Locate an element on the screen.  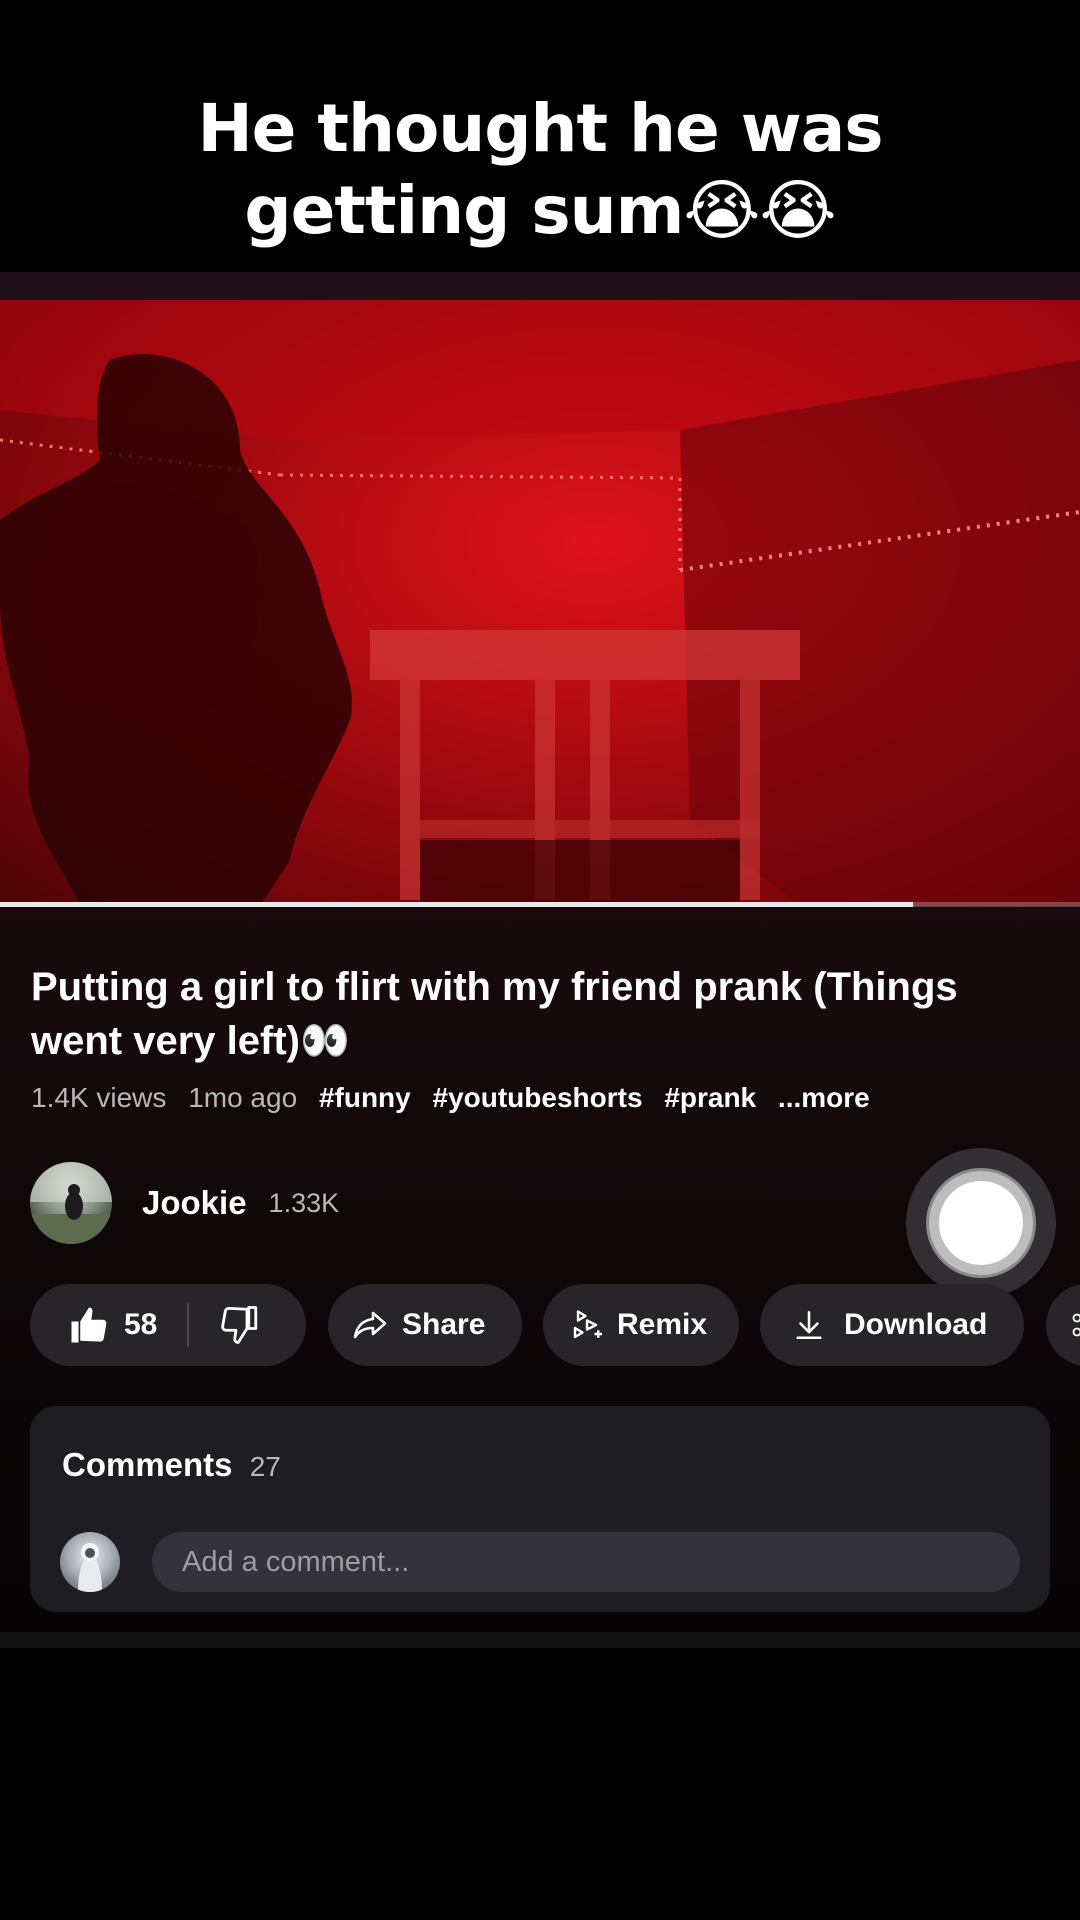
comments-count: 27 is located at coordinates (265, 1466).